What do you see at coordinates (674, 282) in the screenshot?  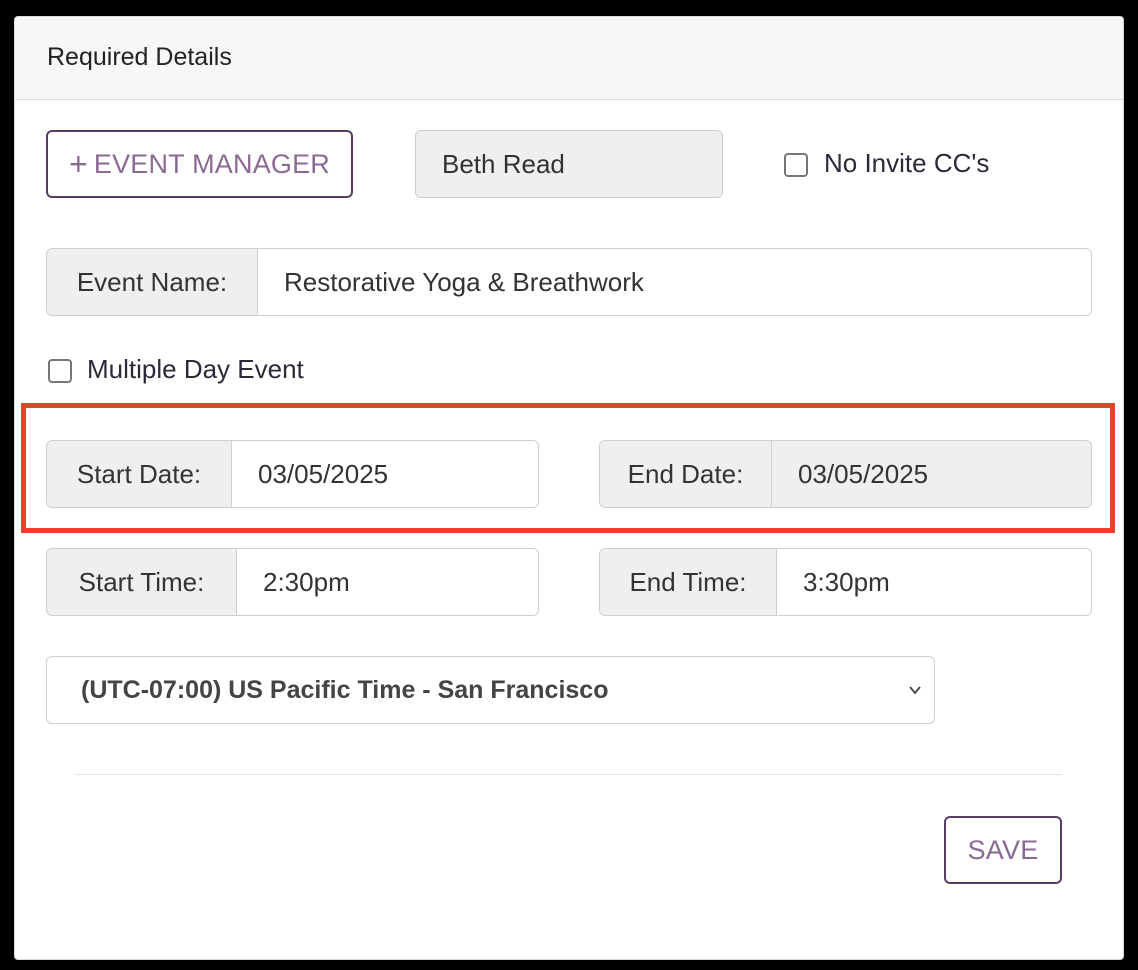 I see `event-name-input: Restorative Yoga & Breathwork` at bounding box center [674, 282].